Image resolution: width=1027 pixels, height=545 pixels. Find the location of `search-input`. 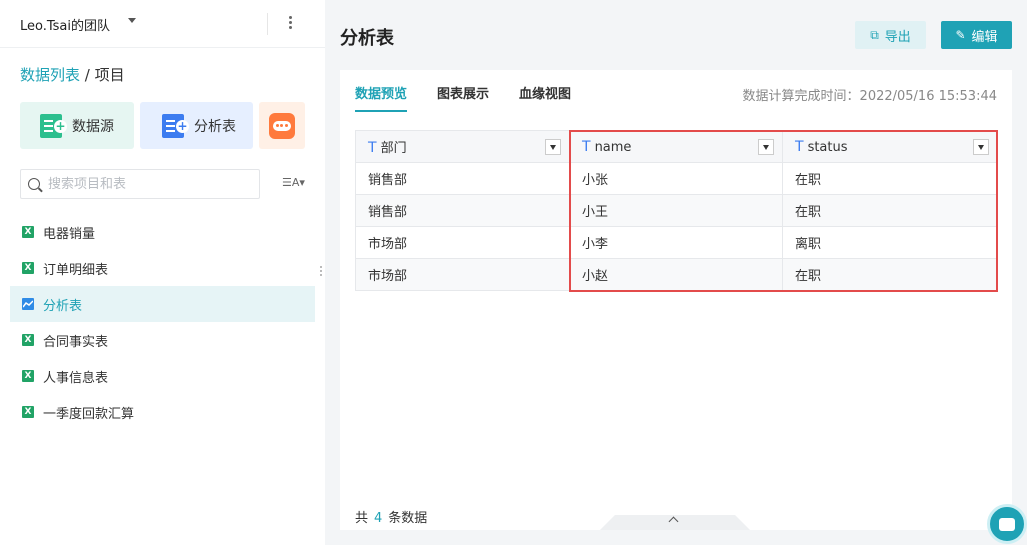

search-input is located at coordinates (148, 184).